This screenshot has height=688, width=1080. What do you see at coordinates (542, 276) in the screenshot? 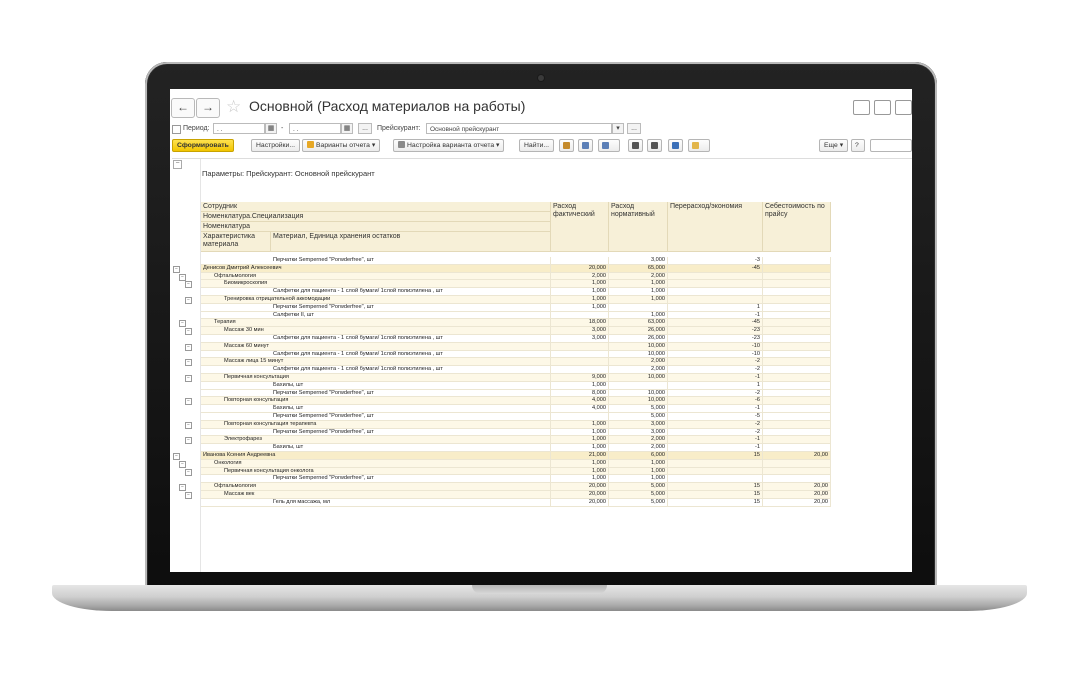
I see `table-row: − Офтальмология 2,000 2,000` at bounding box center [542, 276].